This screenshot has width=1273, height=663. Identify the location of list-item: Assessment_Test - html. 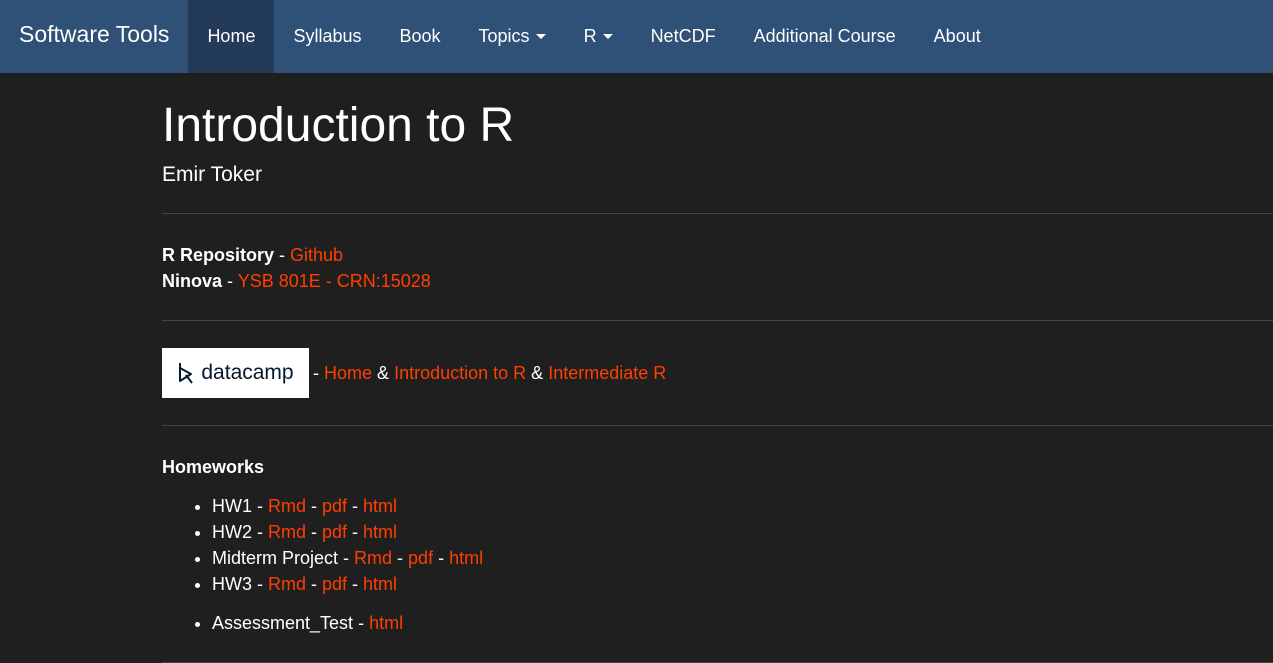
(742, 623).